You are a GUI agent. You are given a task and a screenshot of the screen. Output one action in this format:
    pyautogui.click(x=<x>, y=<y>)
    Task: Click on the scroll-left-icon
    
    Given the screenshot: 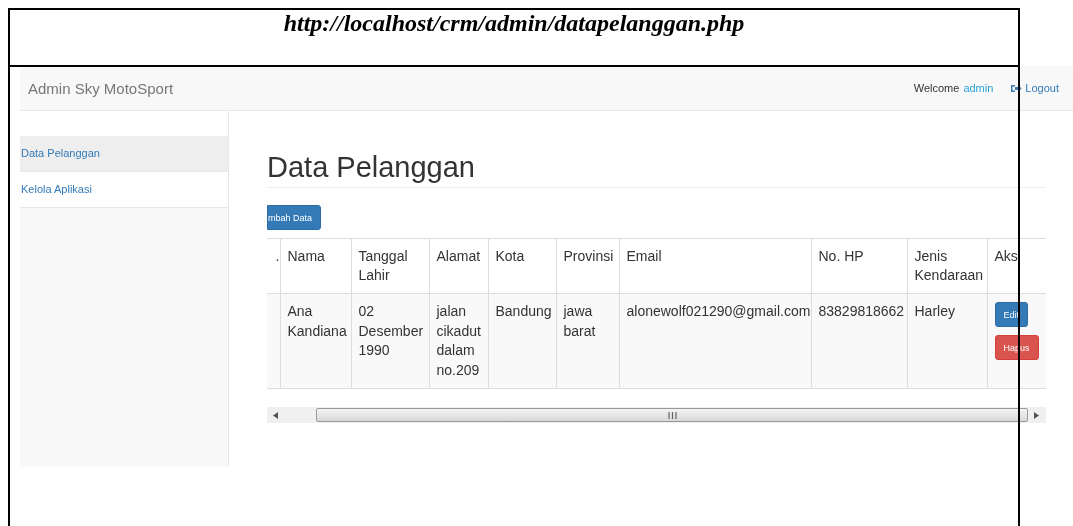 What is the action you would take?
    pyautogui.click(x=275, y=415)
    